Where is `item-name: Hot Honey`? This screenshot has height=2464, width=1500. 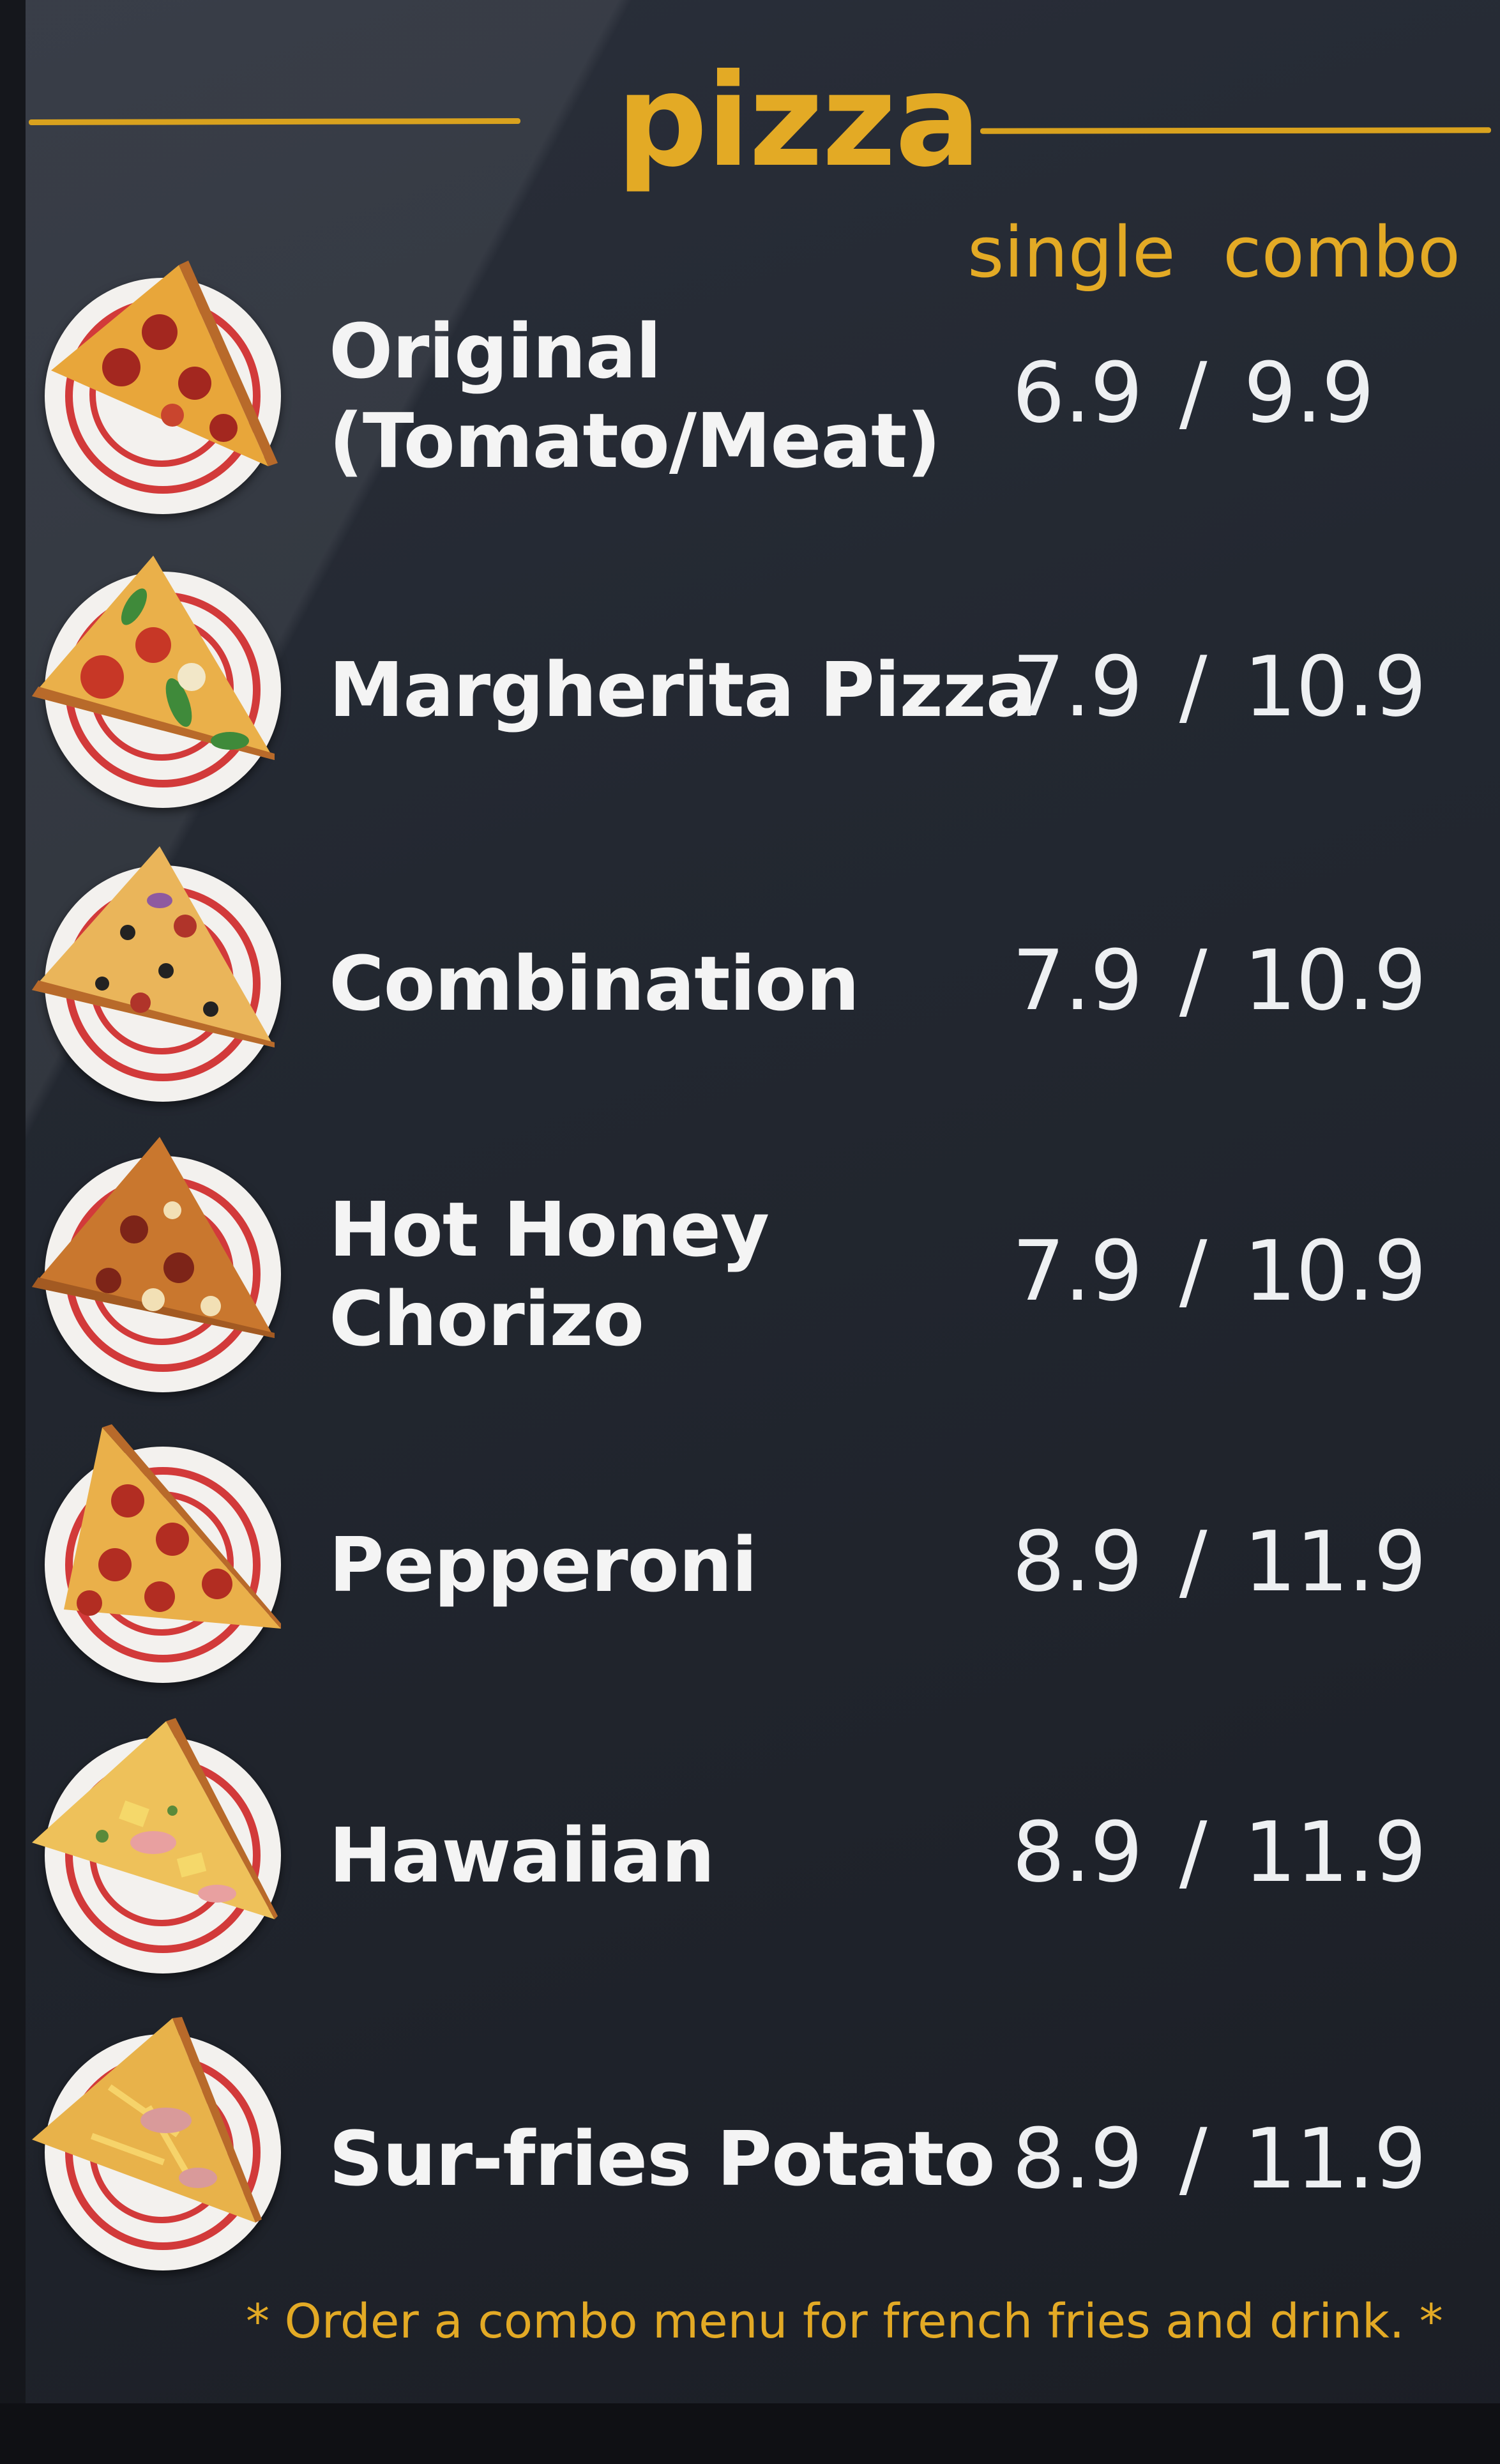
item-name: Hot Honey is located at coordinates (549, 1229).